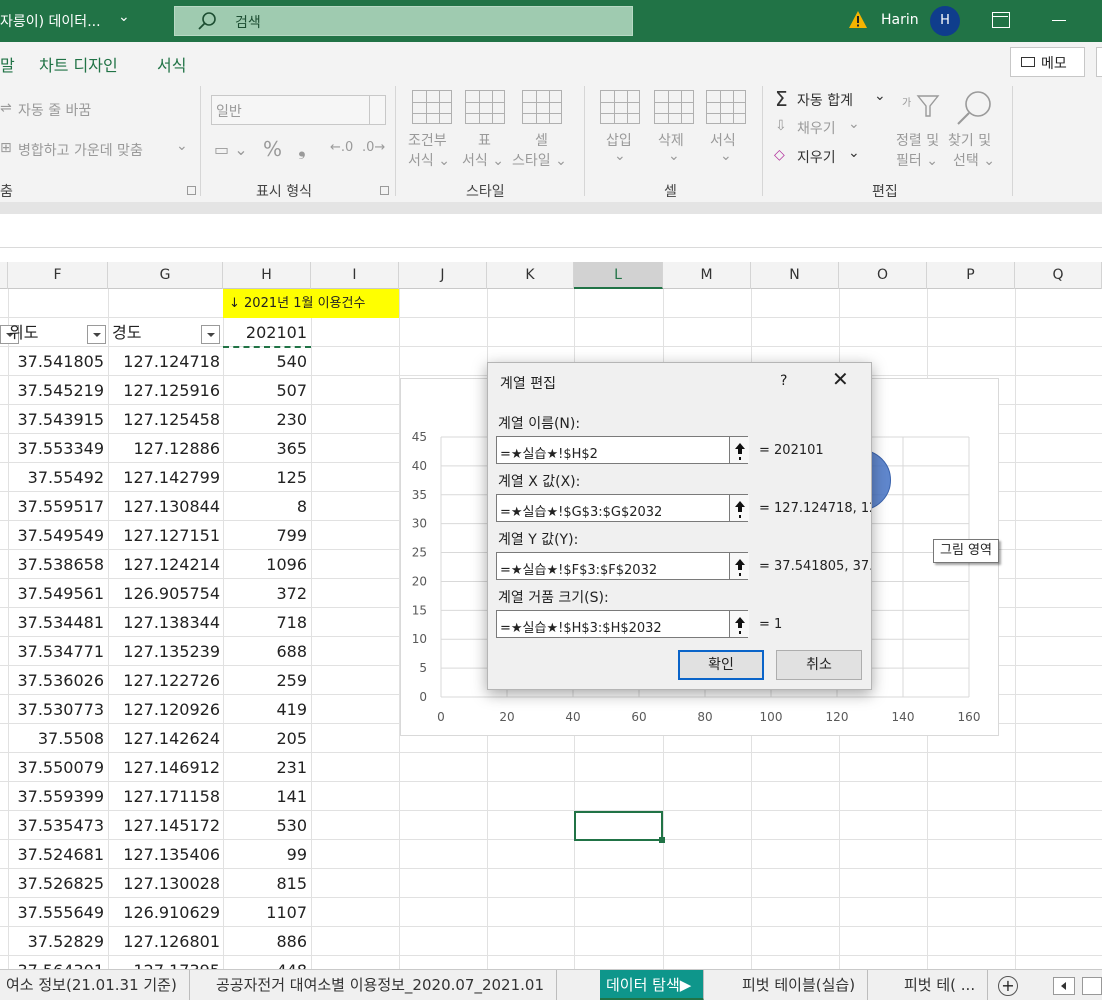 The image size is (1102, 1000). I want to click on count-cell: 99, so click(265, 854).